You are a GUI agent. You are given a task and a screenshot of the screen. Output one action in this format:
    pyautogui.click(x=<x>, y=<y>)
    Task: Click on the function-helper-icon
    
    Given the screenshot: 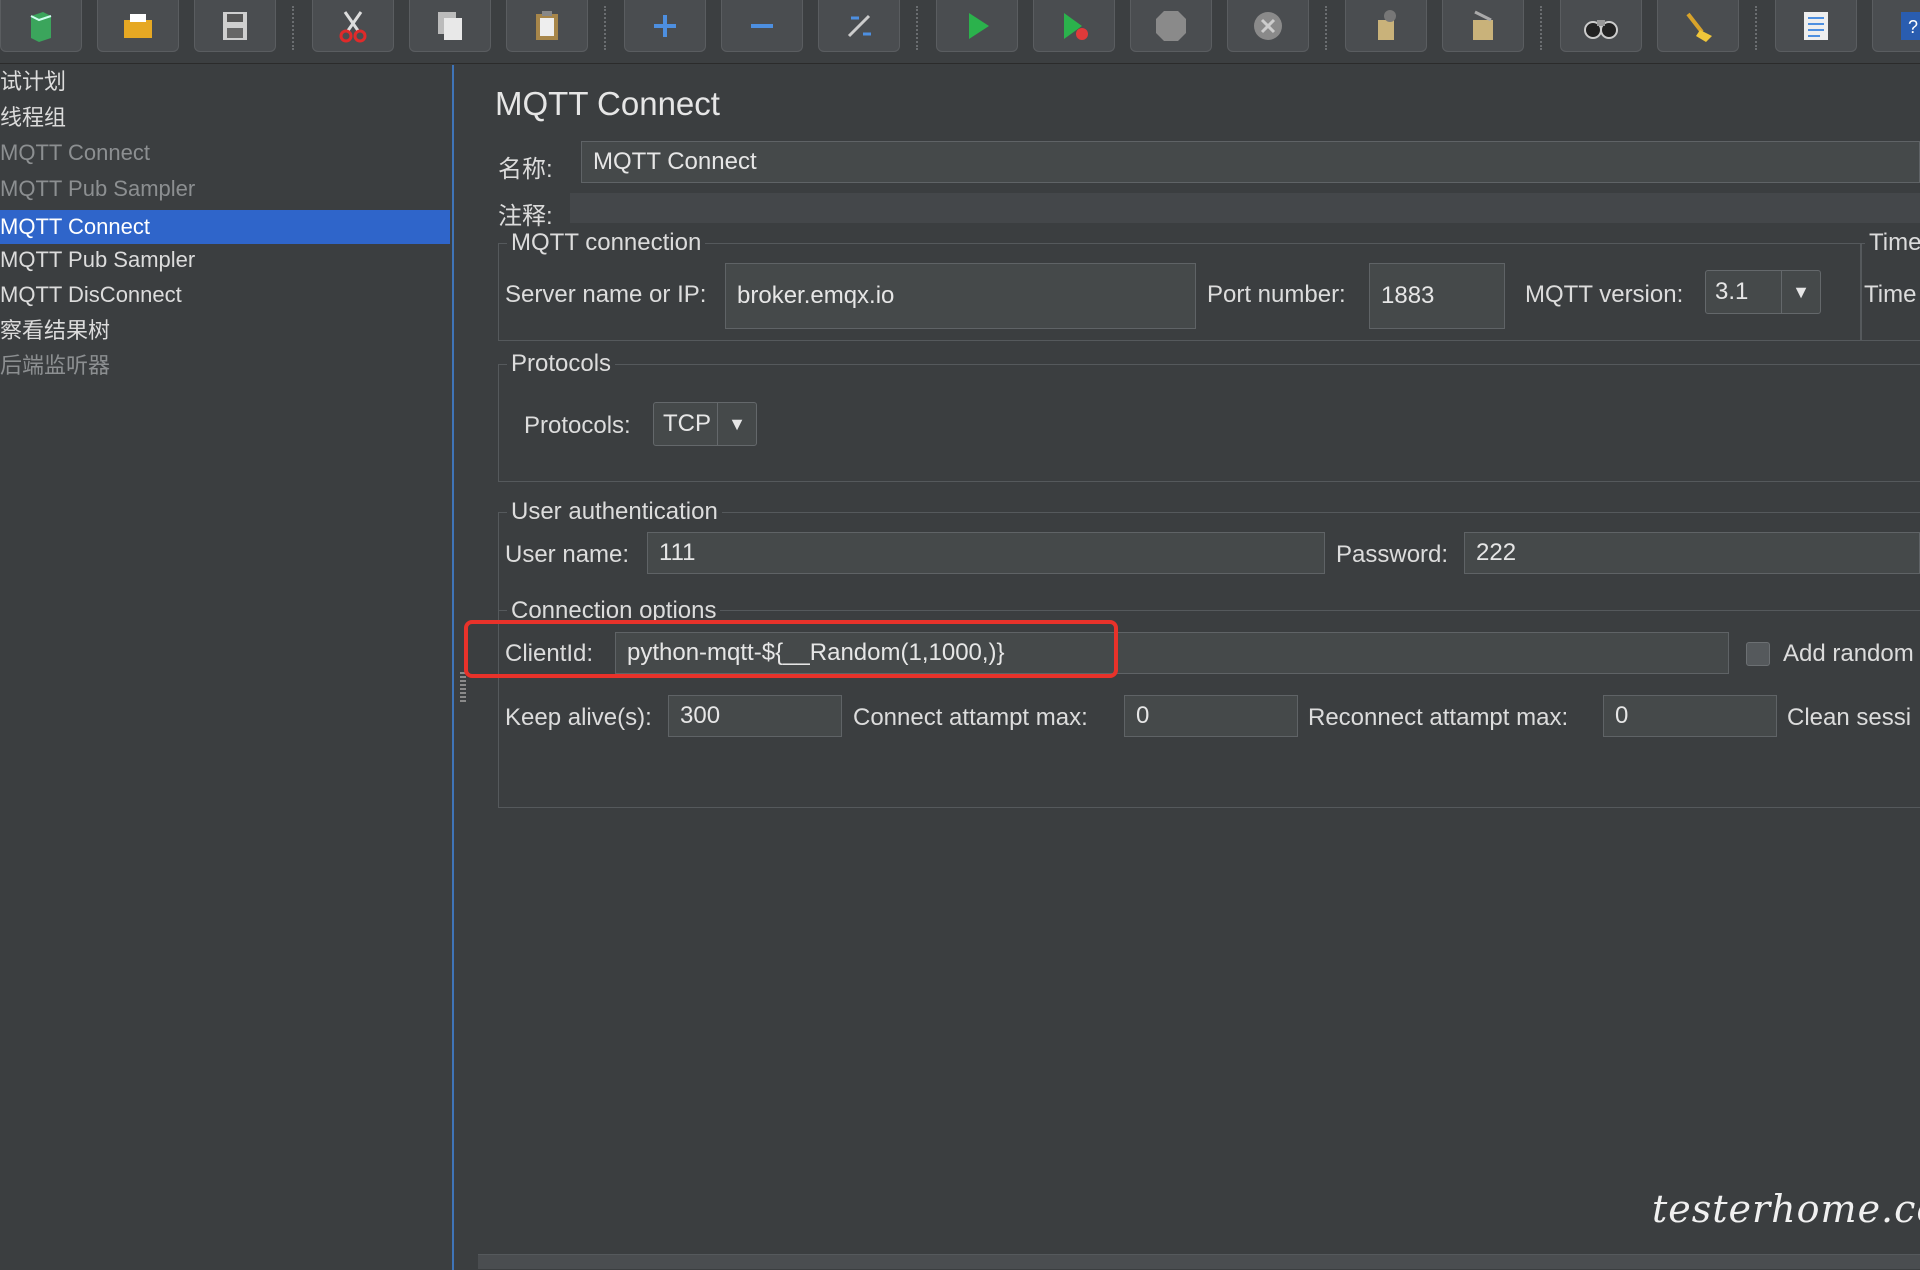 What is the action you would take?
    pyautogui.click(x=1816, y=25)
    